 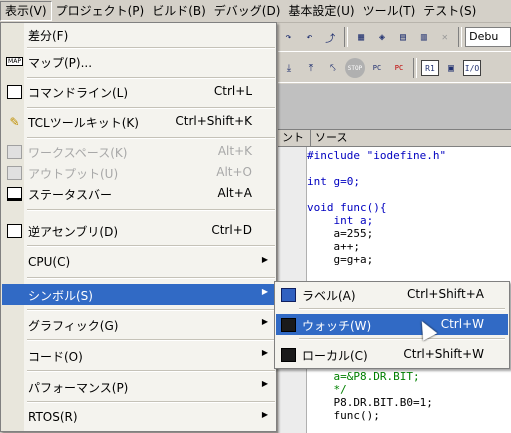 What do you see at coordinates (472, 68) in the screenshot?
I see `io-icon: I/O` at bounding box center [472, 68].